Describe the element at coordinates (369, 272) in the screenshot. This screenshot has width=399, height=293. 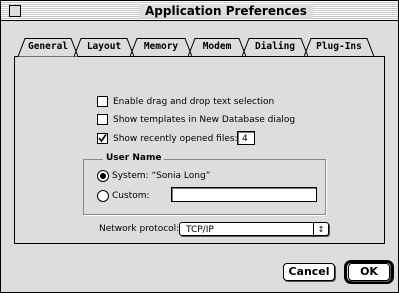
I see `ok-button: OK` at that location.